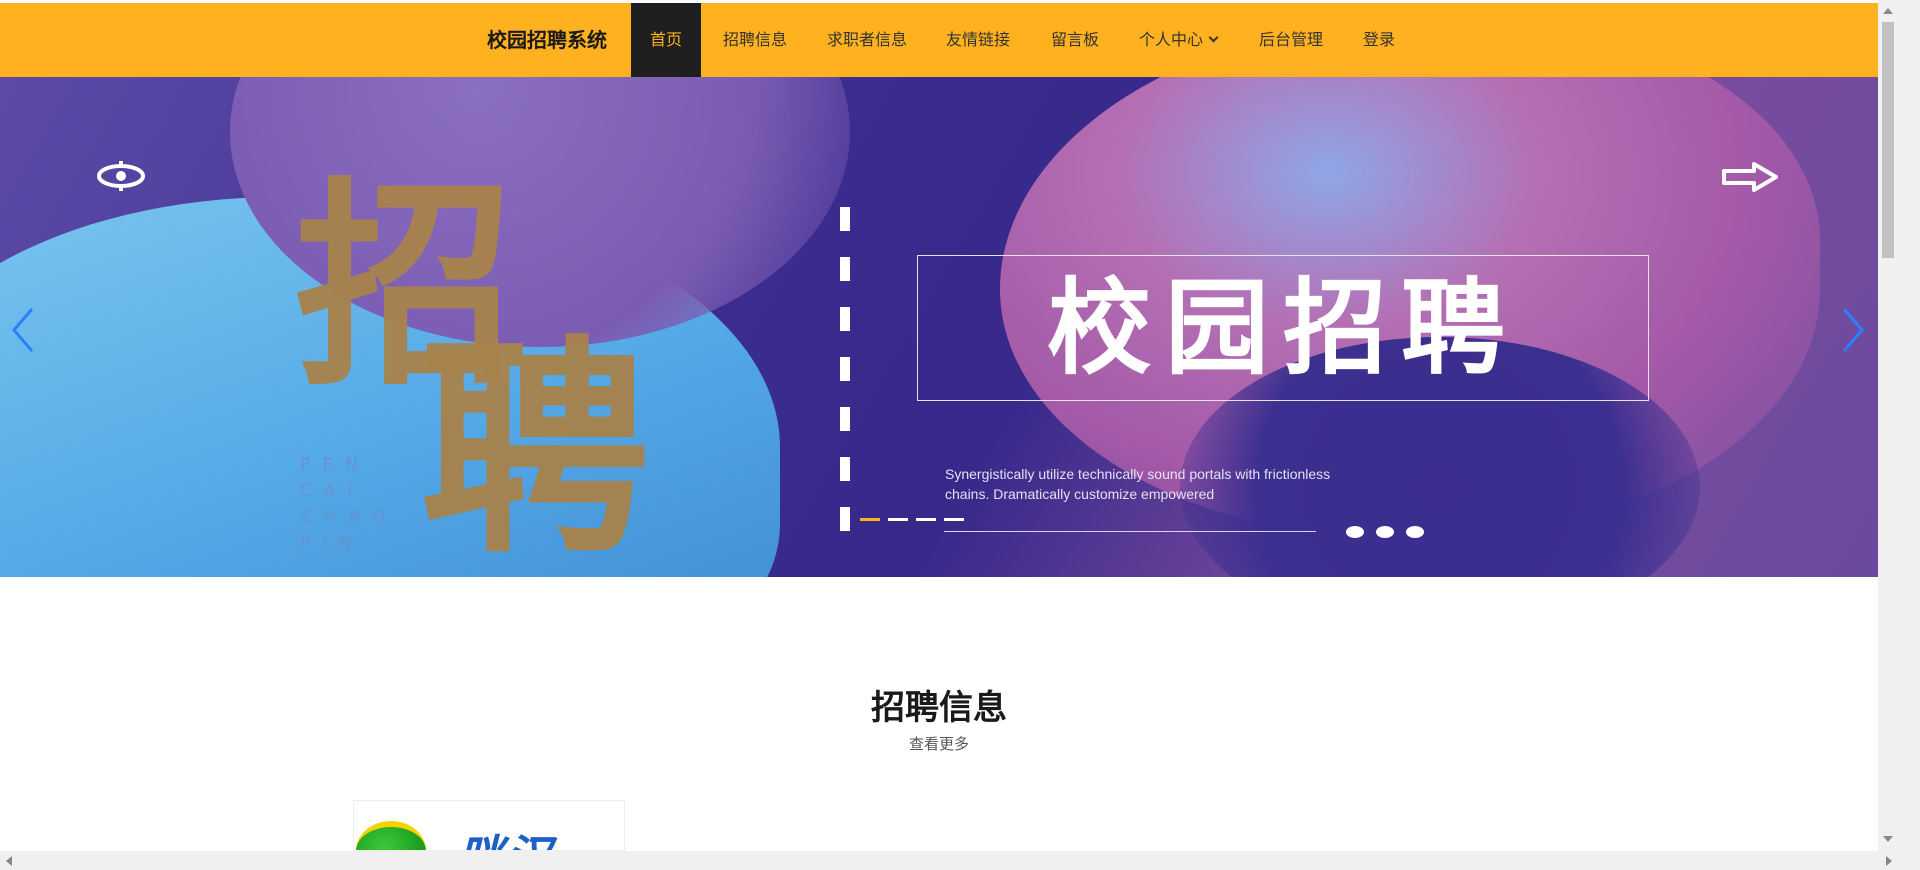 Image resolution: width=1920 pixels, height=870 pixels. I want to click on pinyin-line: ZHAO, so click(349, 517).